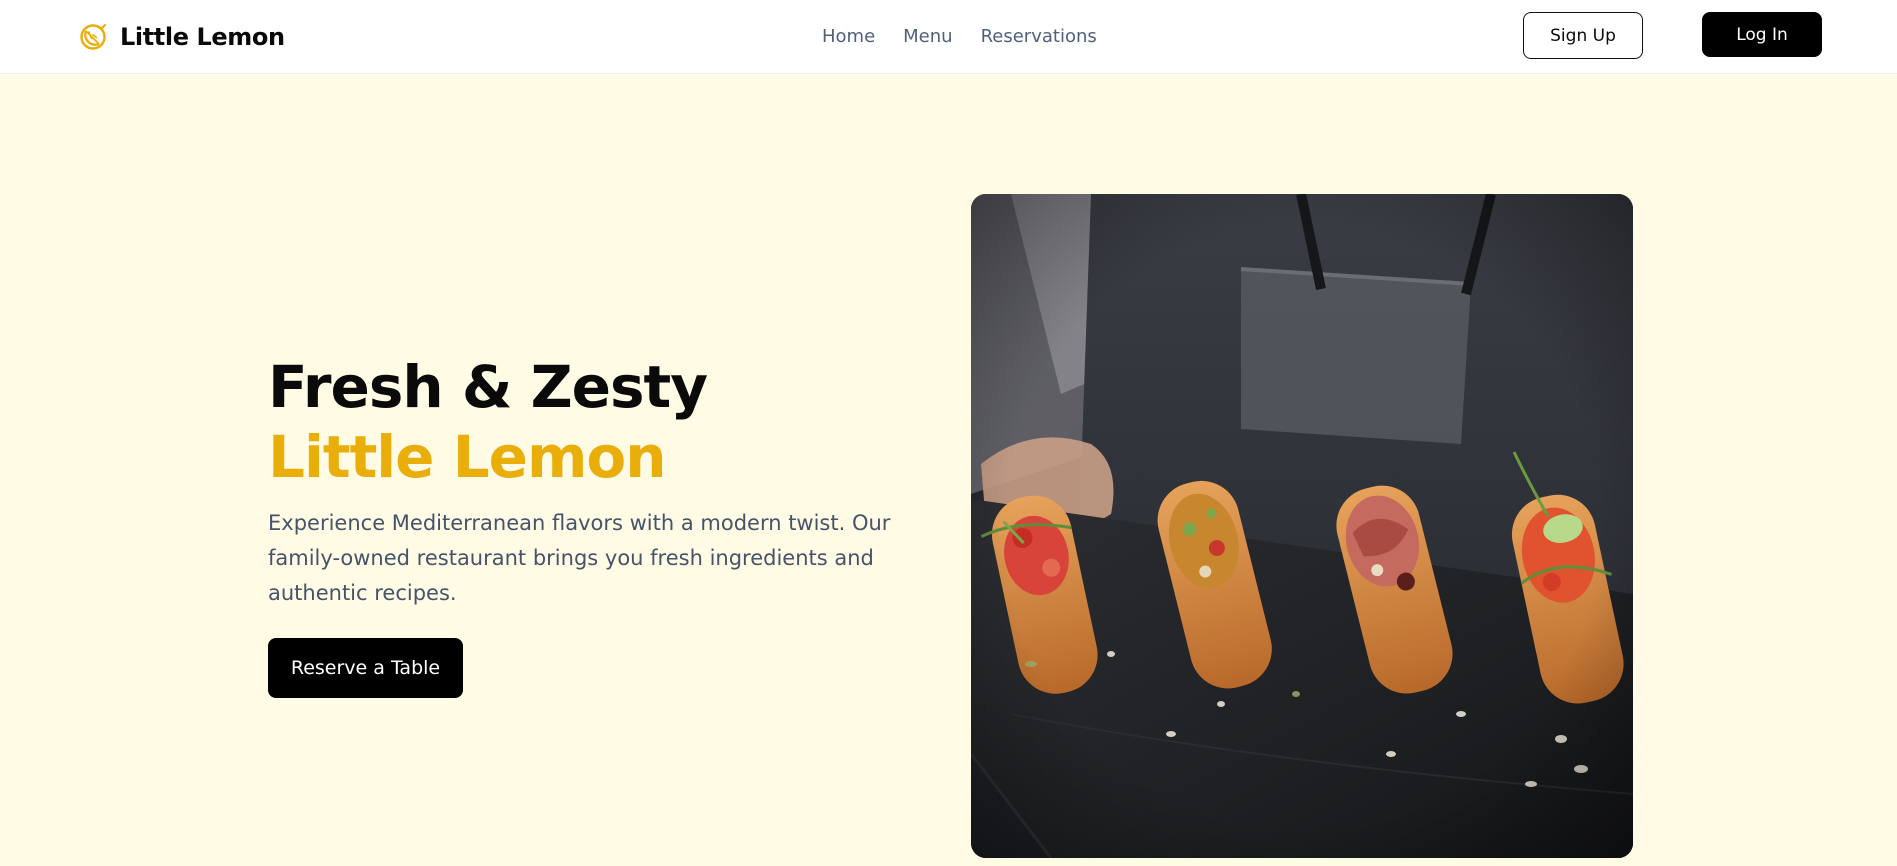 This screenshot has width=1897, height=866. What do you see at coordinates (927, 36) in the screenshot?
I see `nav-link-menu: Menu` at bounding box center [927, 36].